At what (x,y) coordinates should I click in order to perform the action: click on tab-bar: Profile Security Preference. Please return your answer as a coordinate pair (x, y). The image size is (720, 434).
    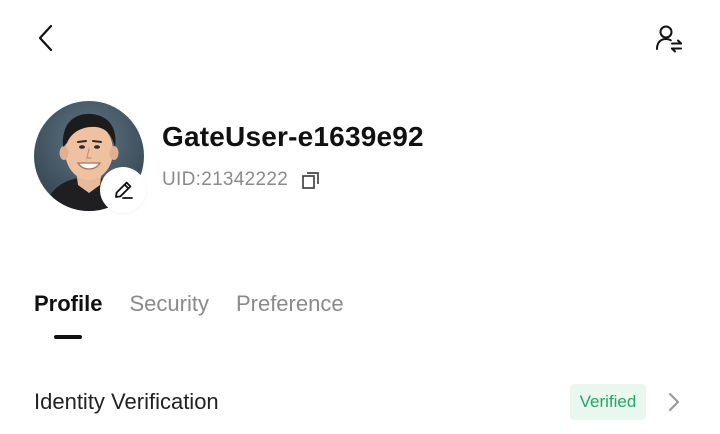
    Looking at the image, I should click on (189, 304).